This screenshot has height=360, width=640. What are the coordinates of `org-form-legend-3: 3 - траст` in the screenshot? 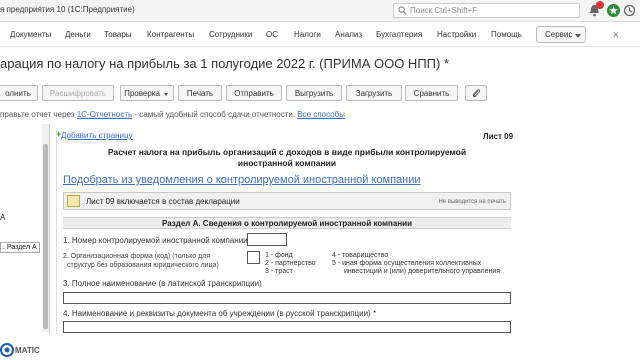 It's located at (279, 271).